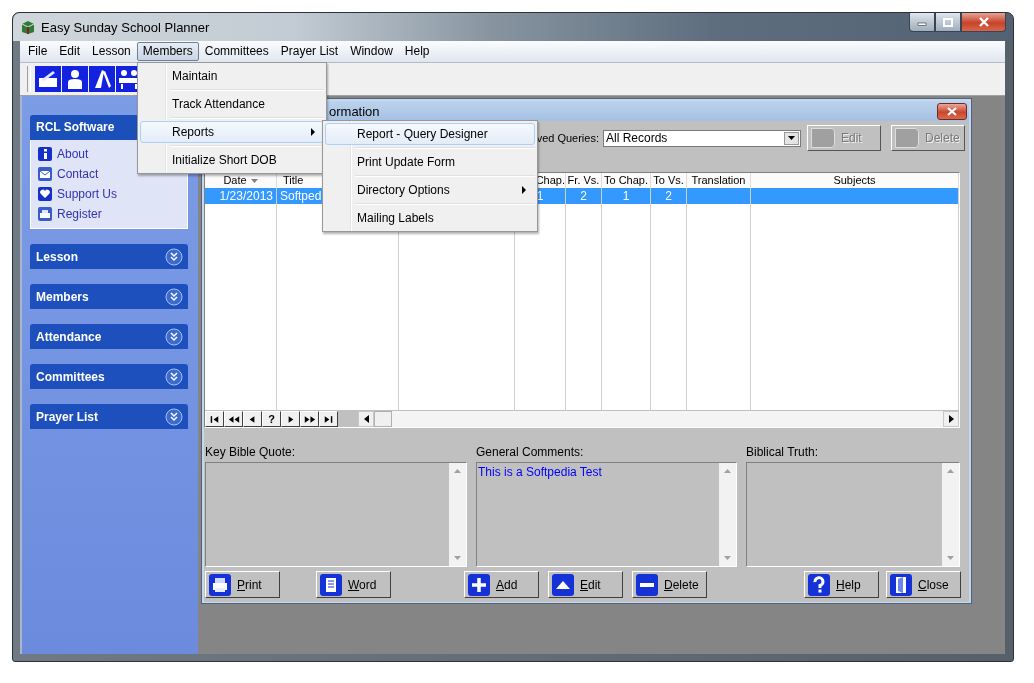  What do you see at coordinates (79, 214) in the screenshot?
I see `sidebar-link: Register` at bounding box center [79, 214].